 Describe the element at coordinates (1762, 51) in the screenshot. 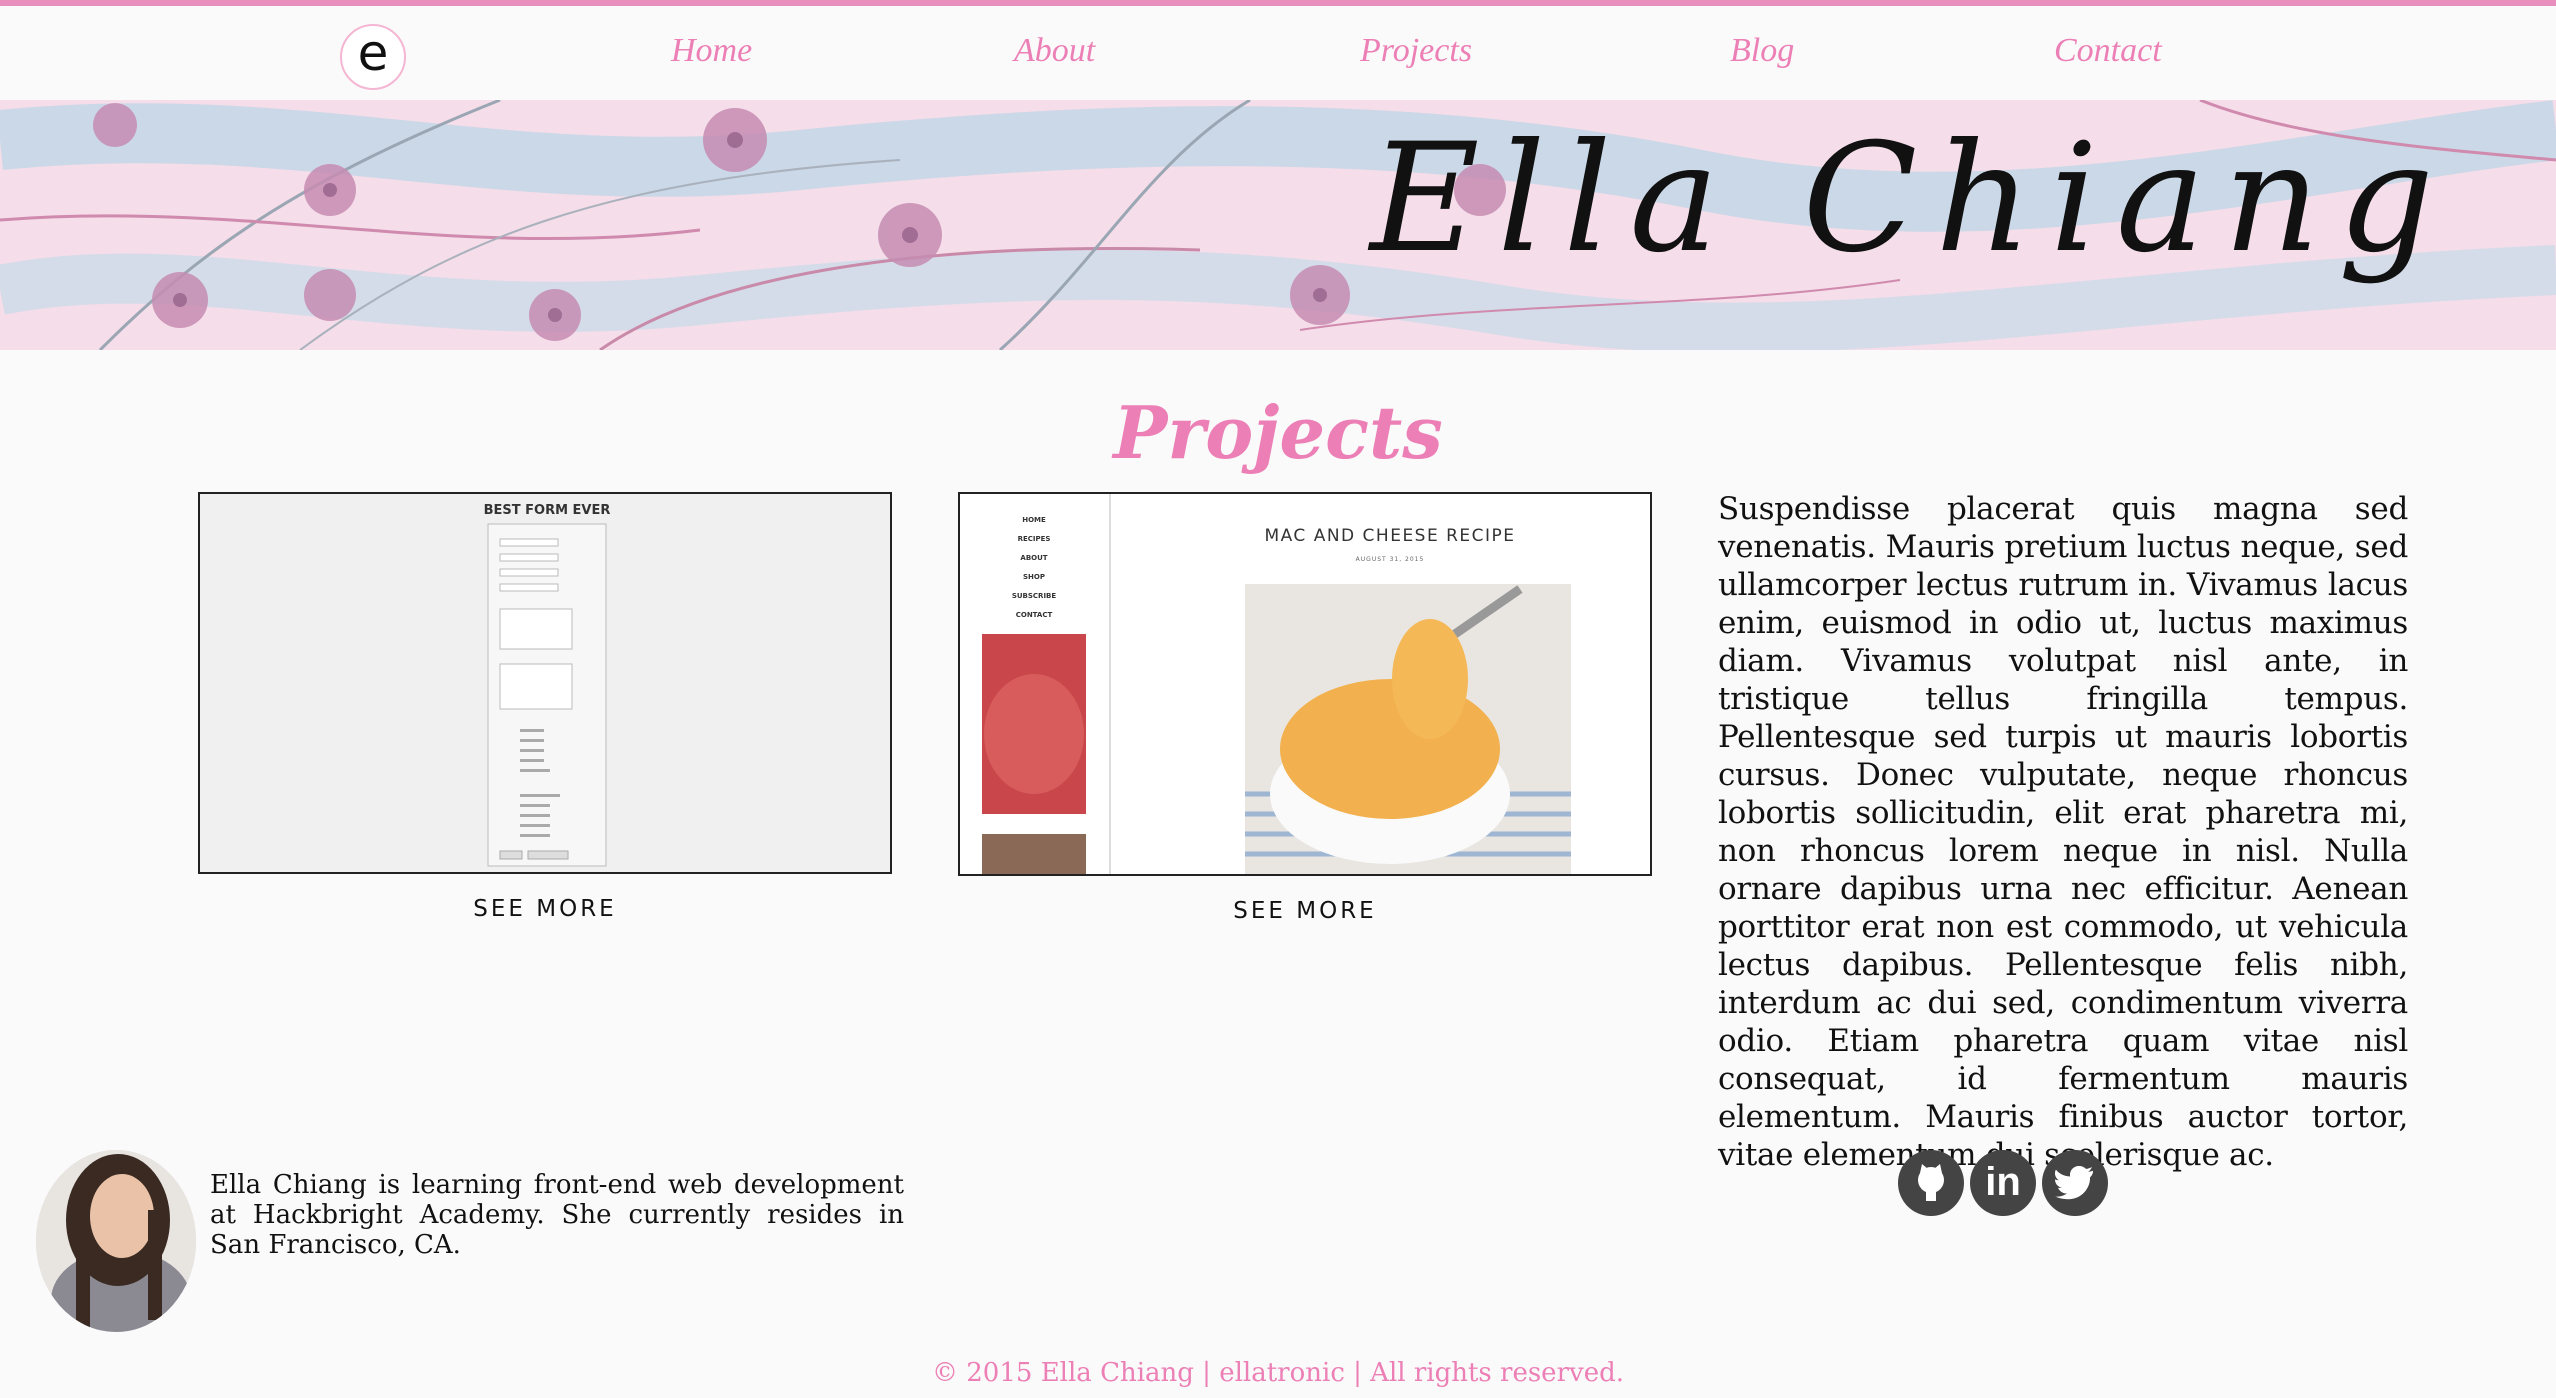

I see `nav-blog: Blog` at that location.